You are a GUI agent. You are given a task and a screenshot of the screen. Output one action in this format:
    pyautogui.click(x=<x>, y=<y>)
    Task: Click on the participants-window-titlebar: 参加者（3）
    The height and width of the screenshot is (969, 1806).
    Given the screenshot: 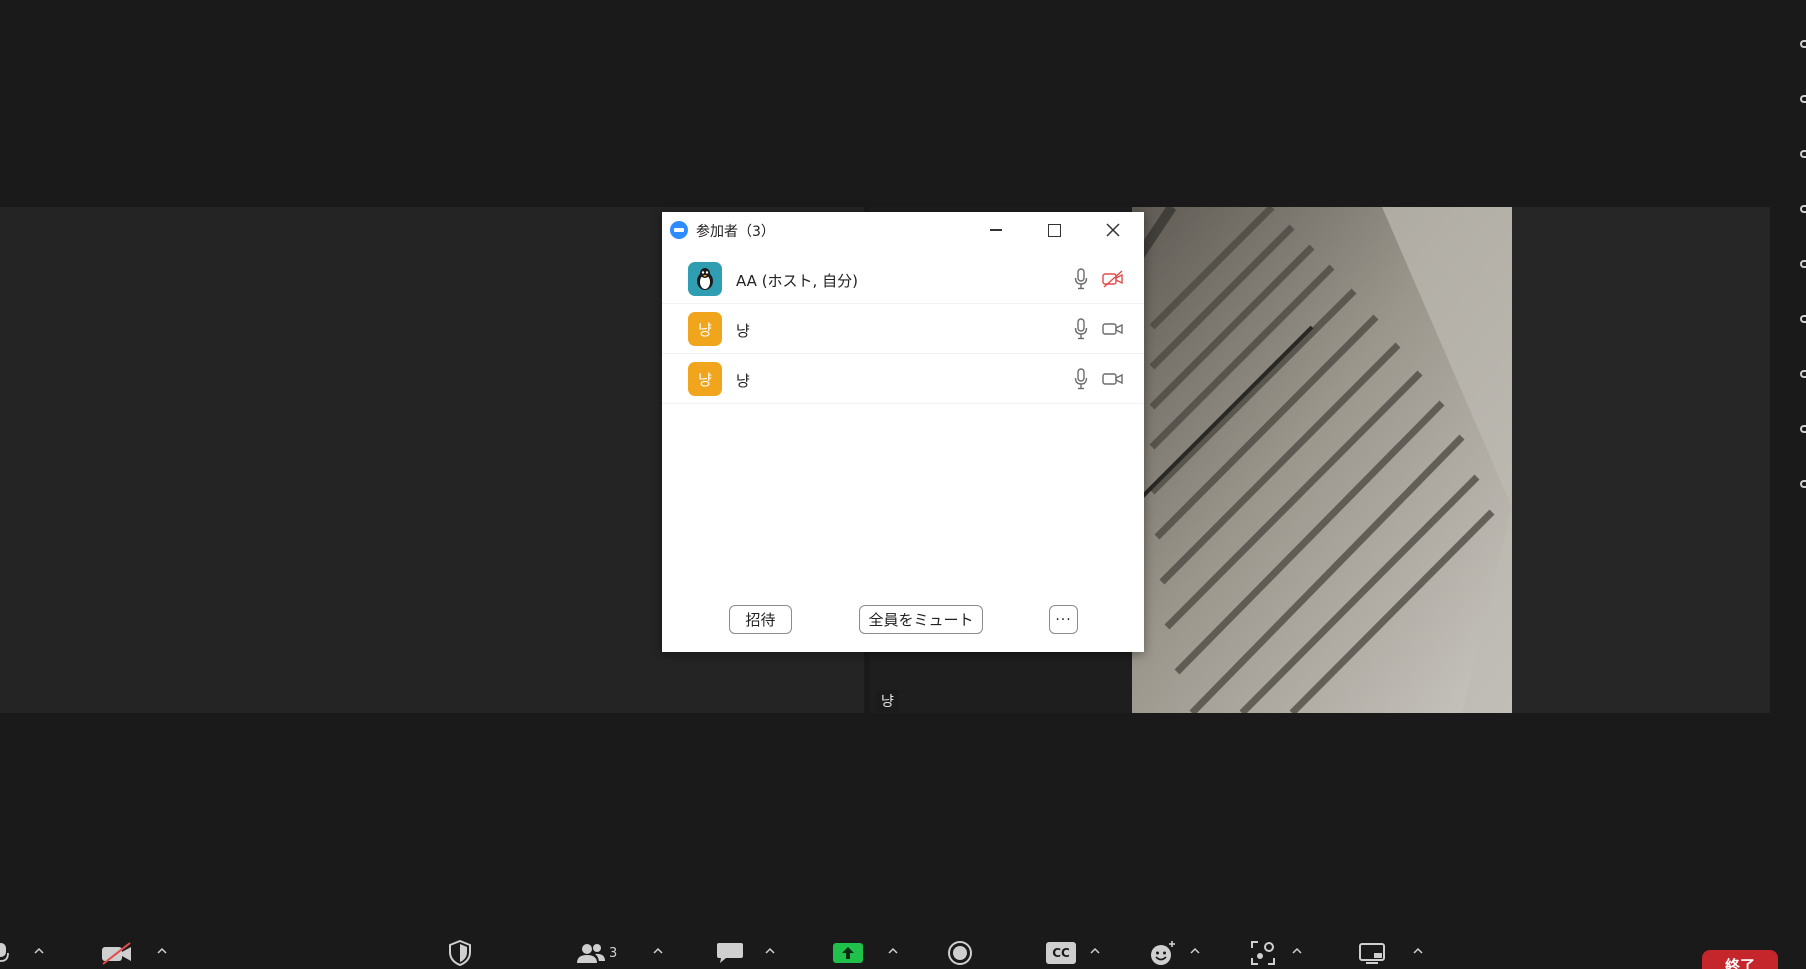 What is the action you would take?
    pyautogui.click(x=903, y=230)
    